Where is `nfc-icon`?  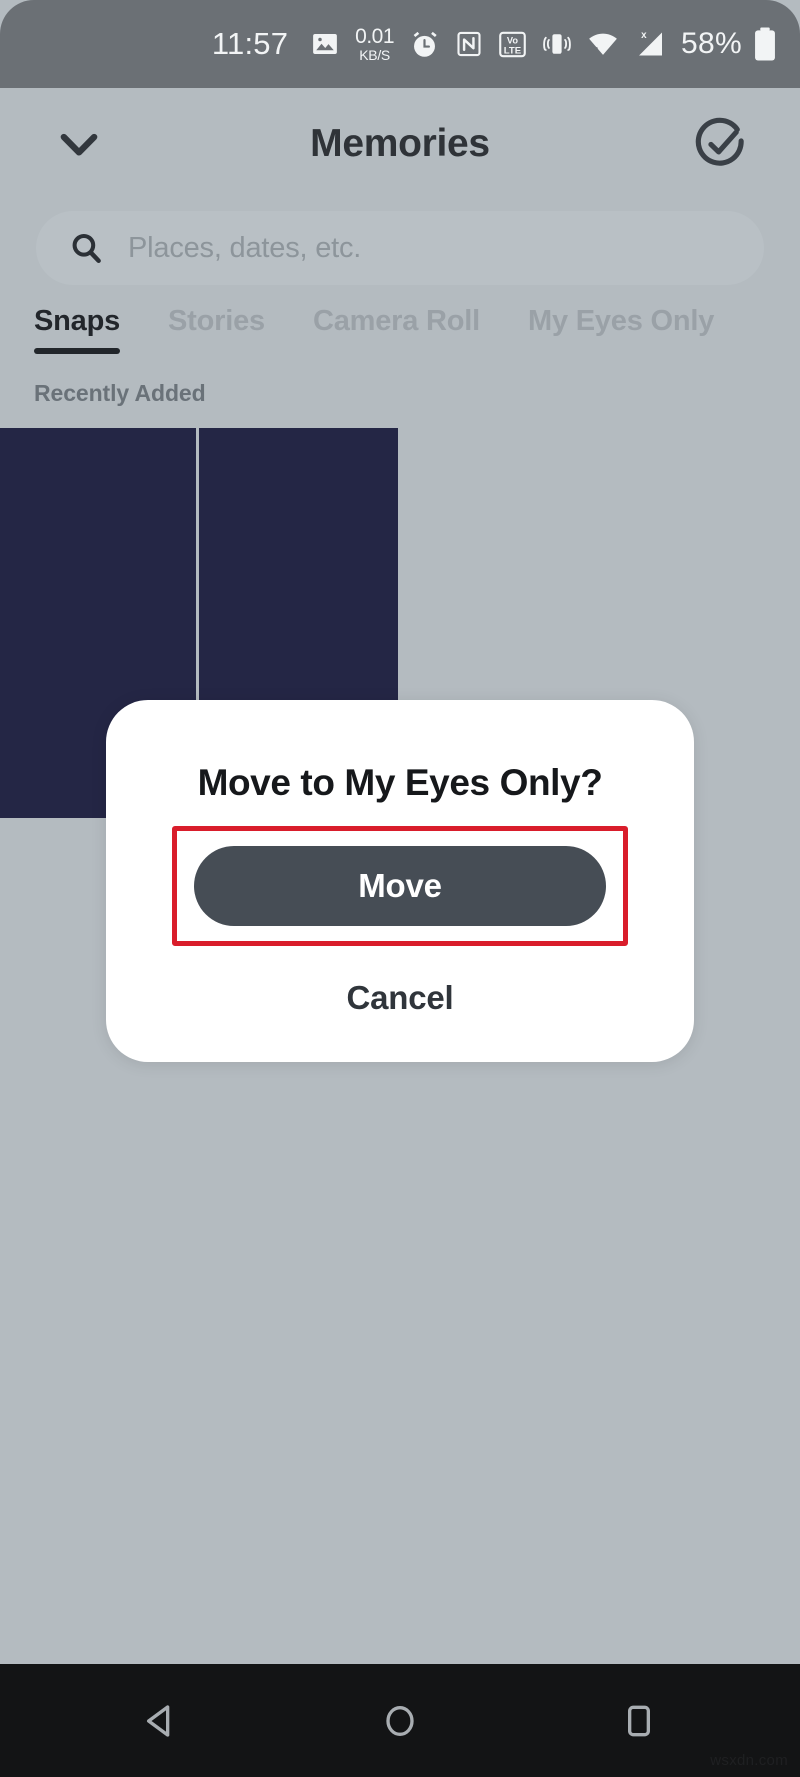 nfc-icon is located at coordinates (469, 44).